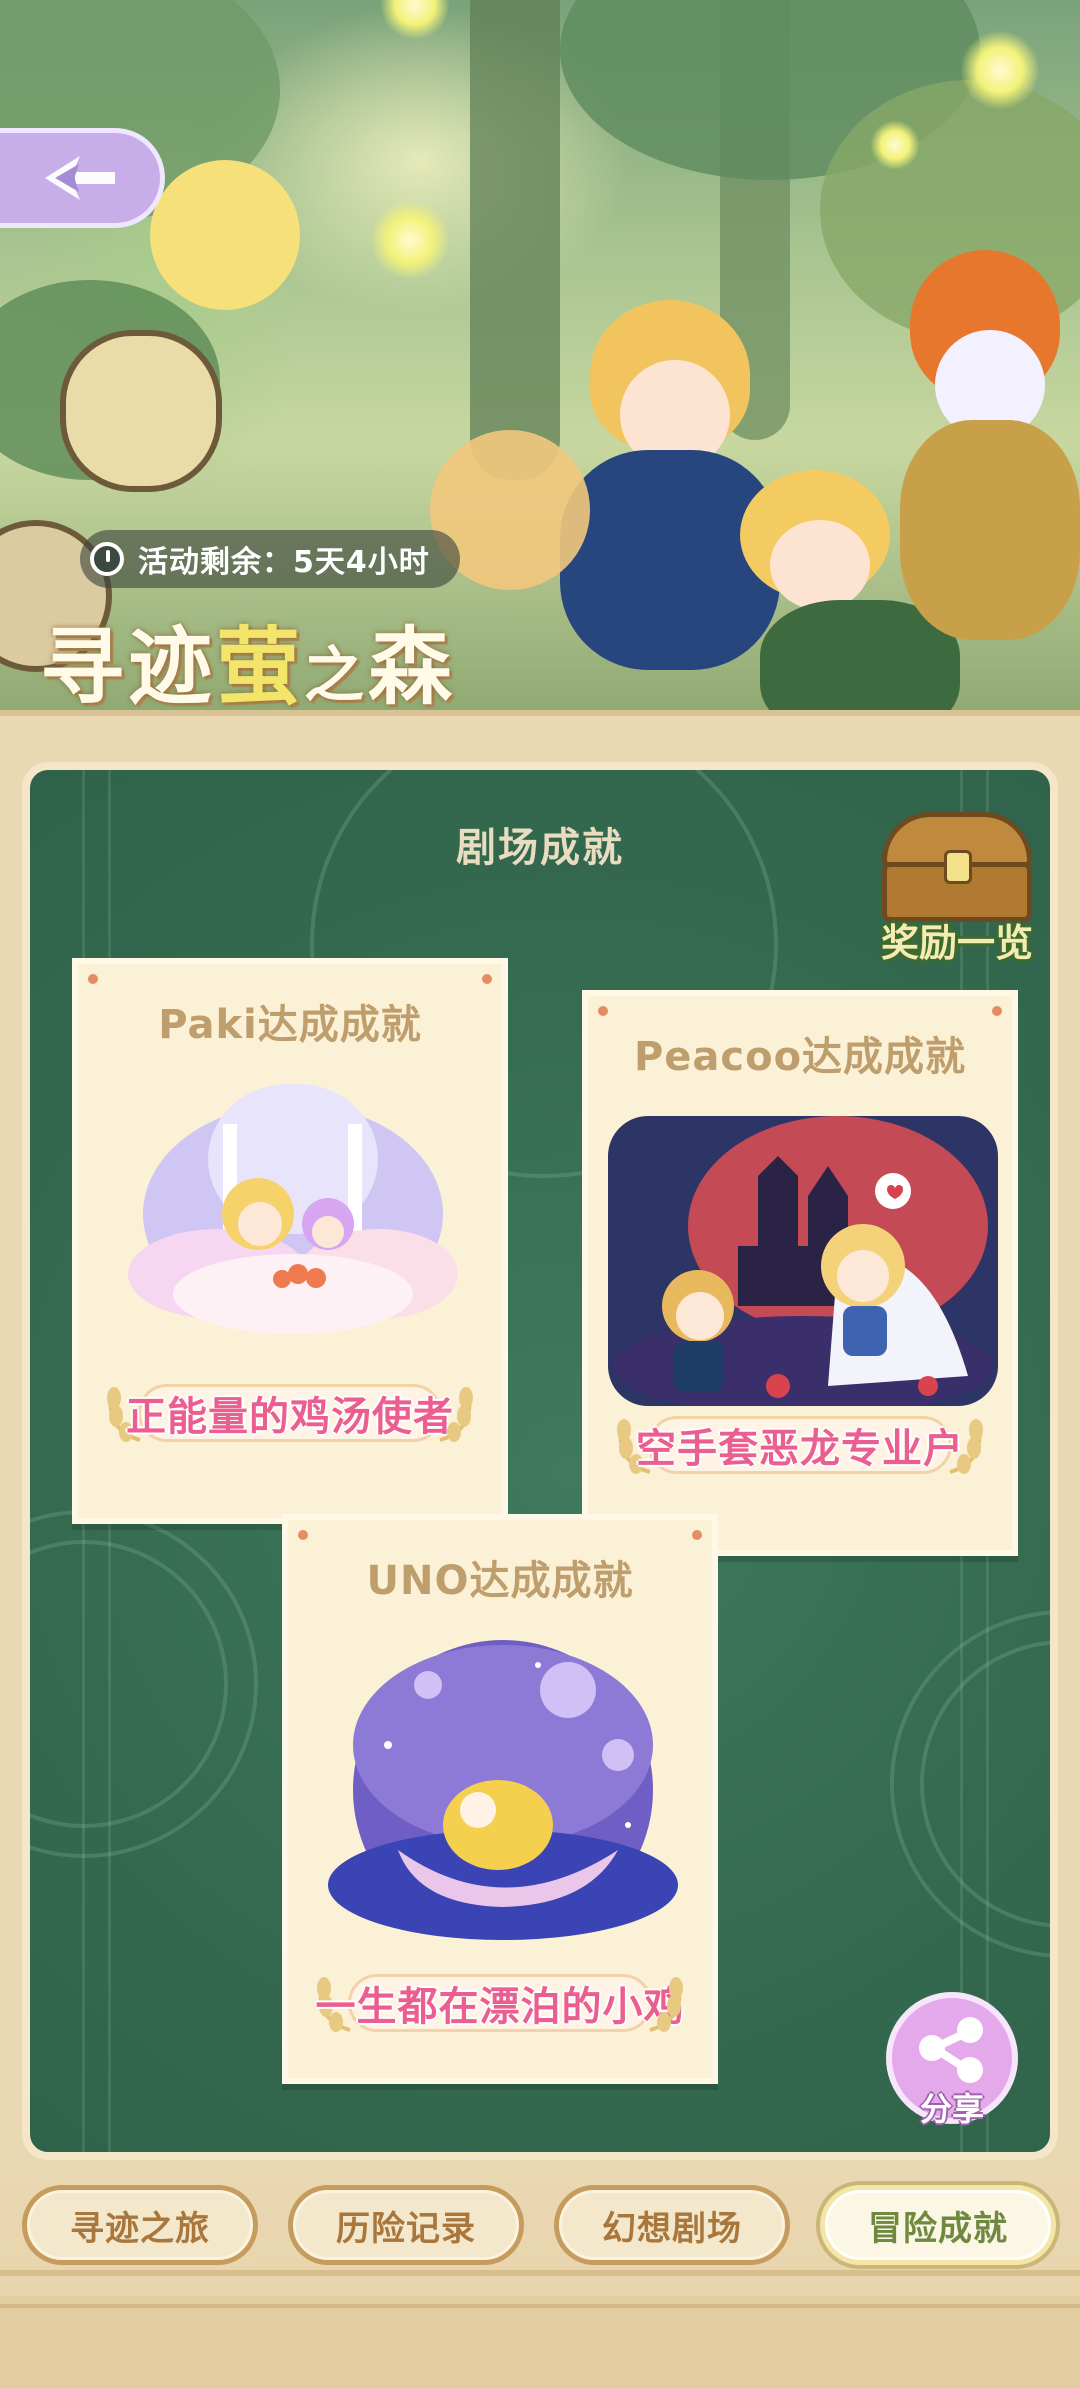 This screenshot has width=1080, height=2388. Describe the element at coordinates (140, 2225) in the screenshot. I see `tab-journey: 寻迹之旅` at that location.